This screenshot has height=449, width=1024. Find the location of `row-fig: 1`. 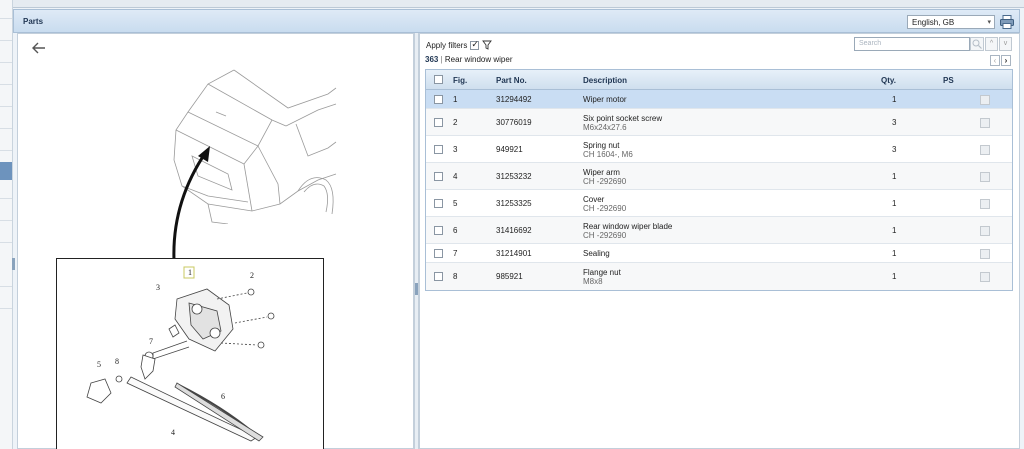

row-fig: 1 is located at coordinates (455, 99).